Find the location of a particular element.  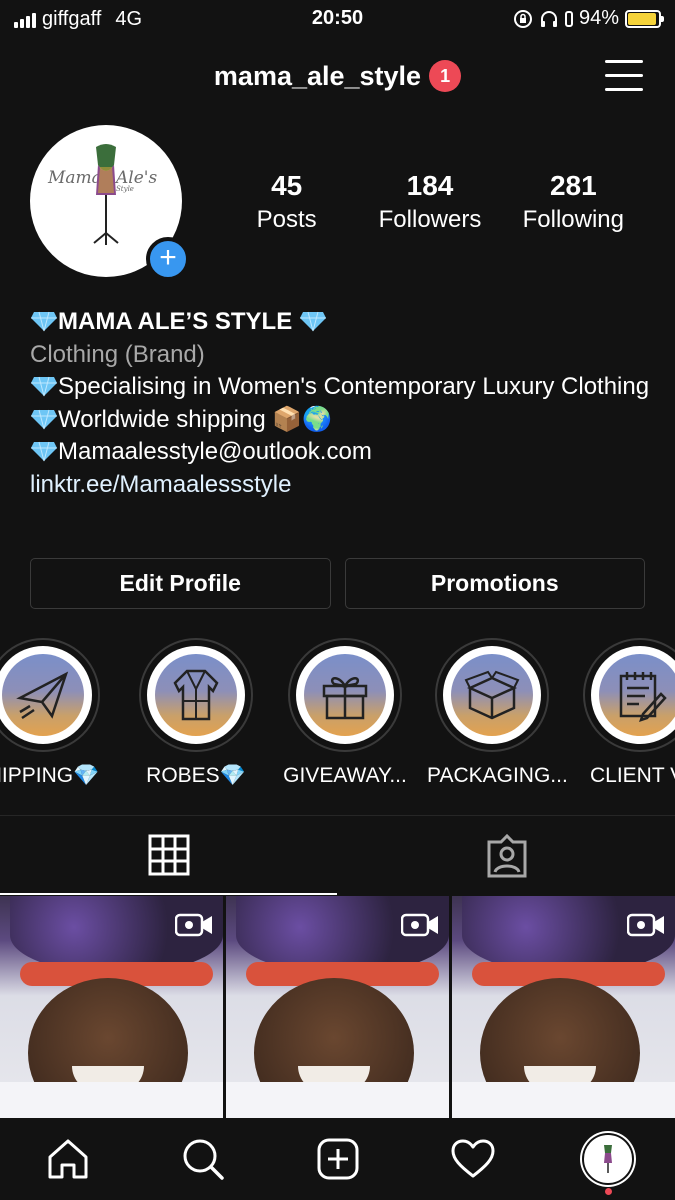

highlight-label: HIPPING💎 is located at coordinates (50, 775).